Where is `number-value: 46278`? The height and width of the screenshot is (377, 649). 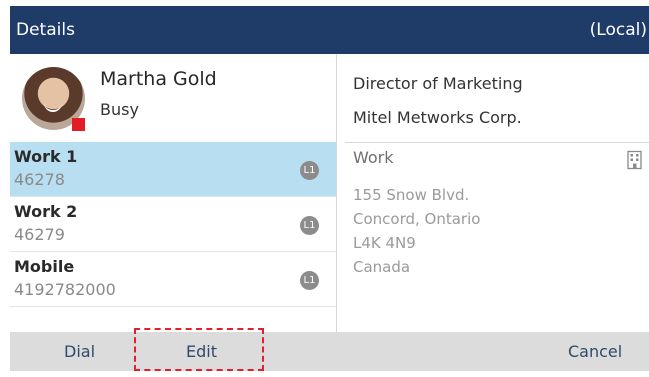 number-value: 46278 is located at coordinates (39, 179).